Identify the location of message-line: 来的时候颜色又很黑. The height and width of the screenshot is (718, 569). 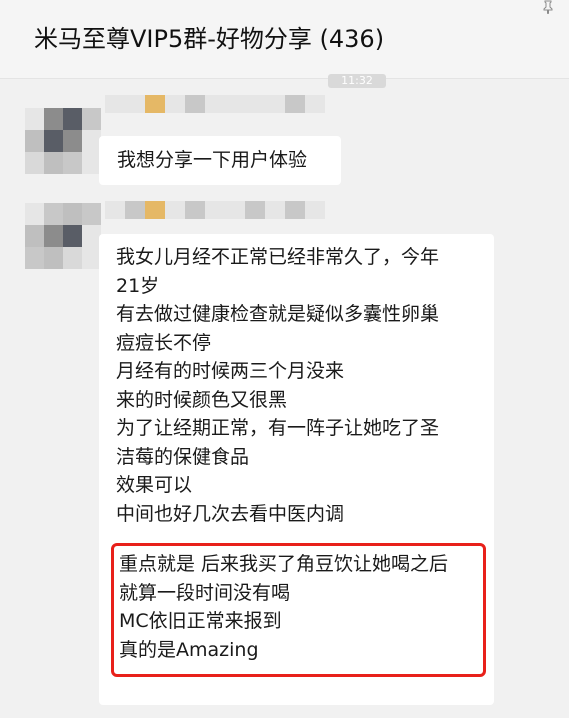
(202, 399).